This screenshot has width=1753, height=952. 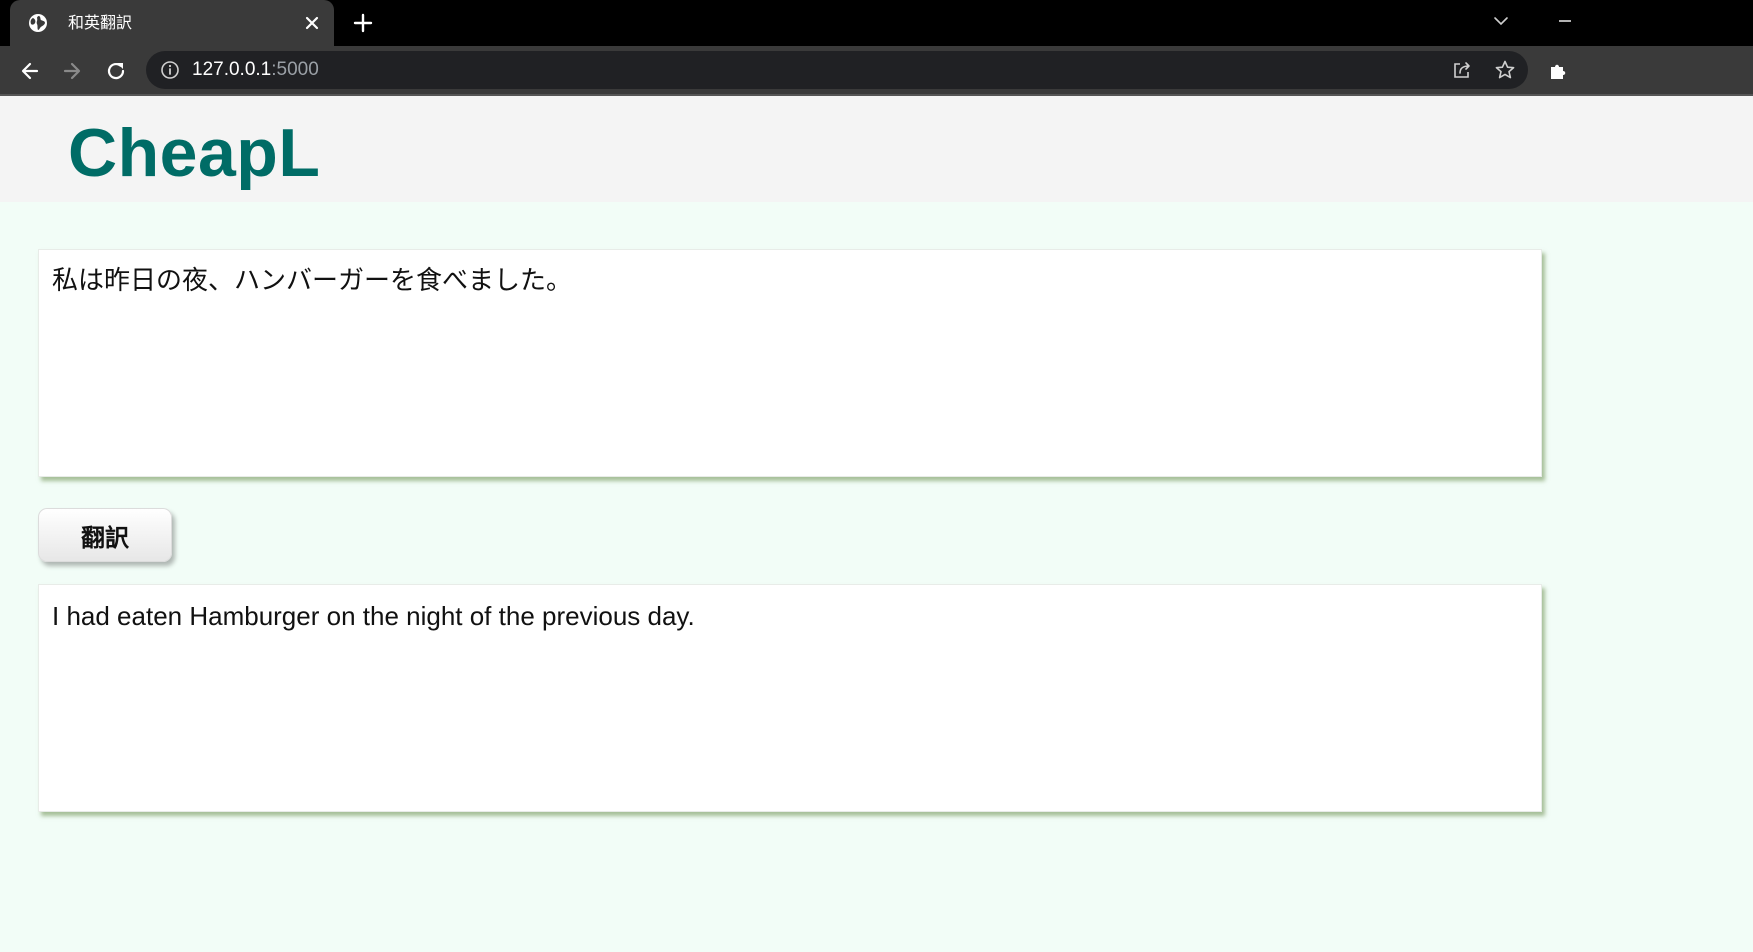 I want to click on share-icon, so click(x=1462, y=70).